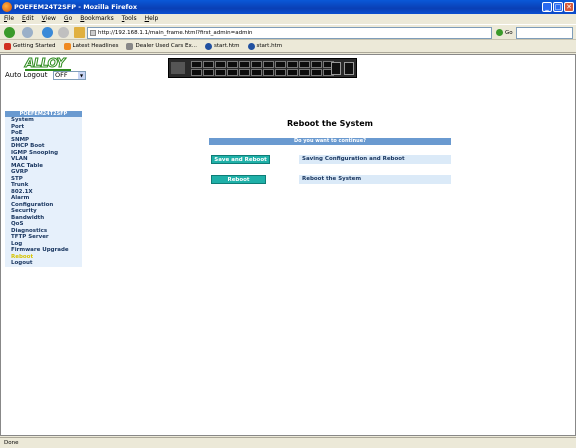 The height and width of the screenshot is (448, 576). I want to click on menu-file: File, so click(9, 19).